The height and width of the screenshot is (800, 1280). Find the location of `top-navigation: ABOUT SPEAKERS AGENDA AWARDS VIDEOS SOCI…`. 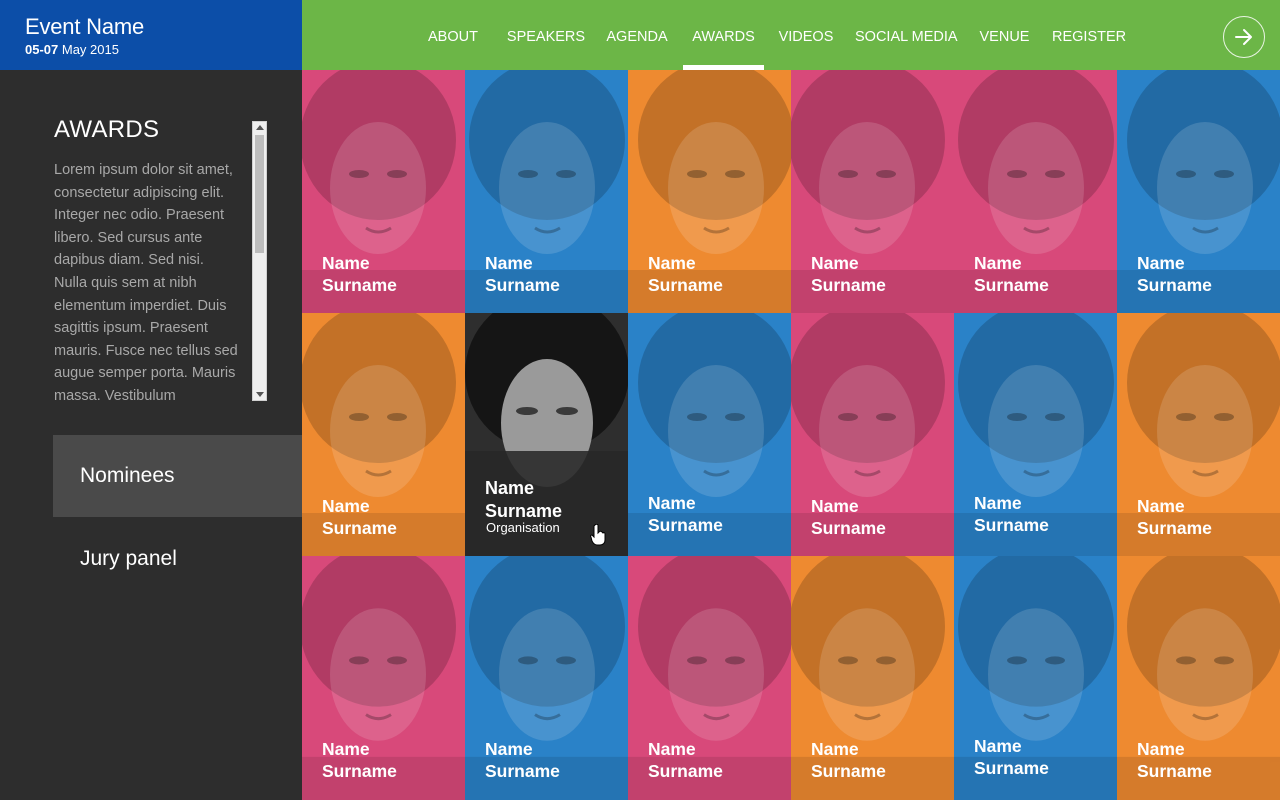

top-navigation: ABOUT SPEAKERS AGENDA AWARDS VIDEOS SOCI… is located at coordinates (791, 35).